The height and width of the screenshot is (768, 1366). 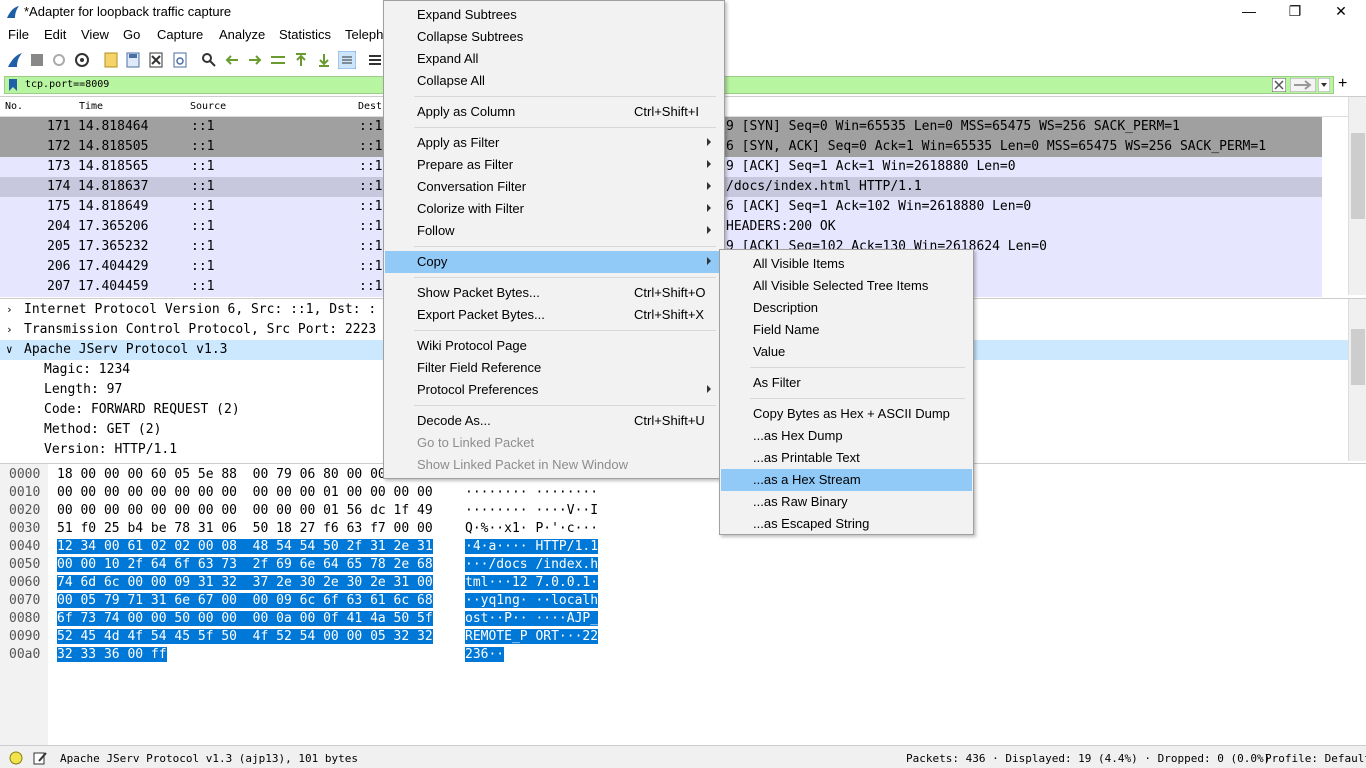 I want to click on menu-item-value: Value, so click(x=846, y=352).